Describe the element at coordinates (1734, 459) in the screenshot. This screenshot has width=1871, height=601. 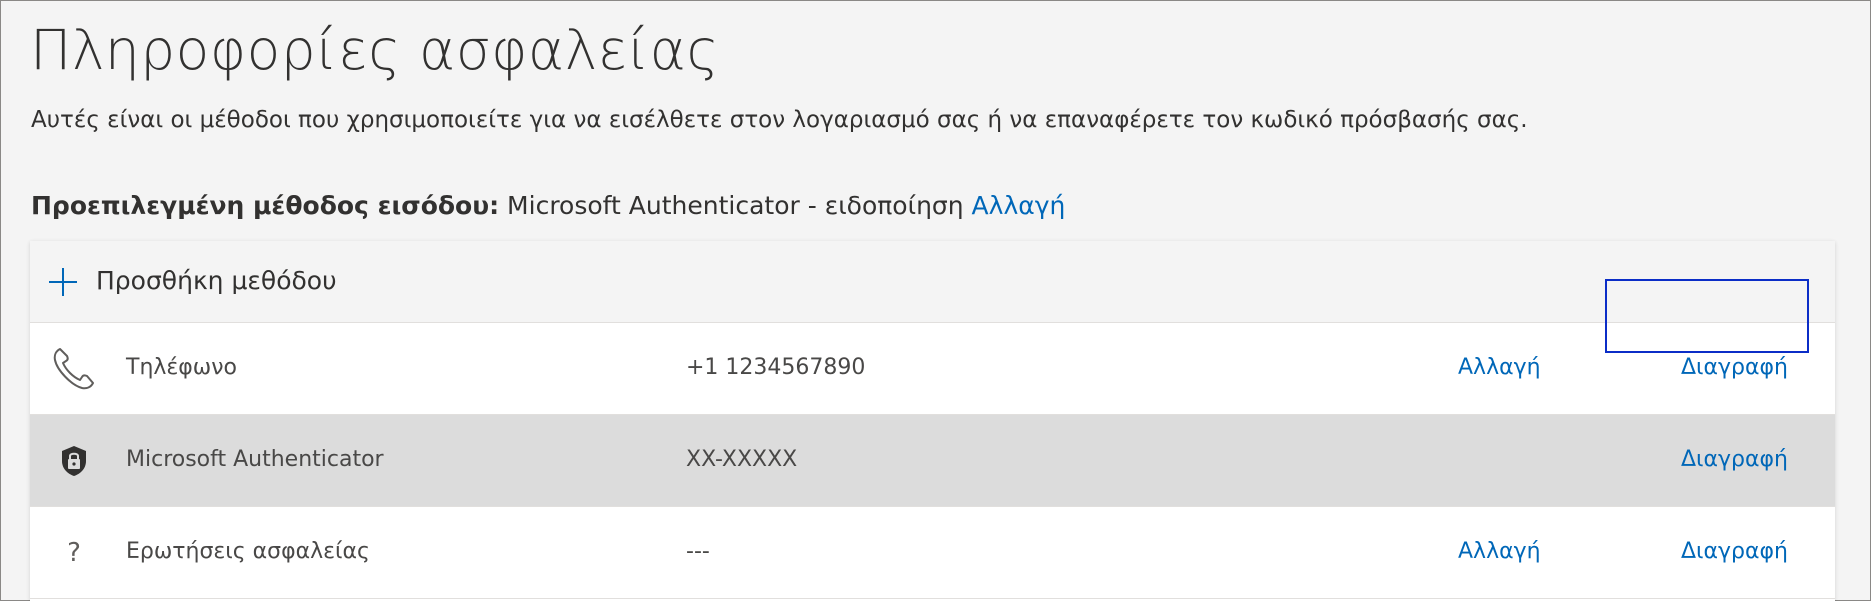
I see `delete-authenticator-link: Διαγραφή` at that location.